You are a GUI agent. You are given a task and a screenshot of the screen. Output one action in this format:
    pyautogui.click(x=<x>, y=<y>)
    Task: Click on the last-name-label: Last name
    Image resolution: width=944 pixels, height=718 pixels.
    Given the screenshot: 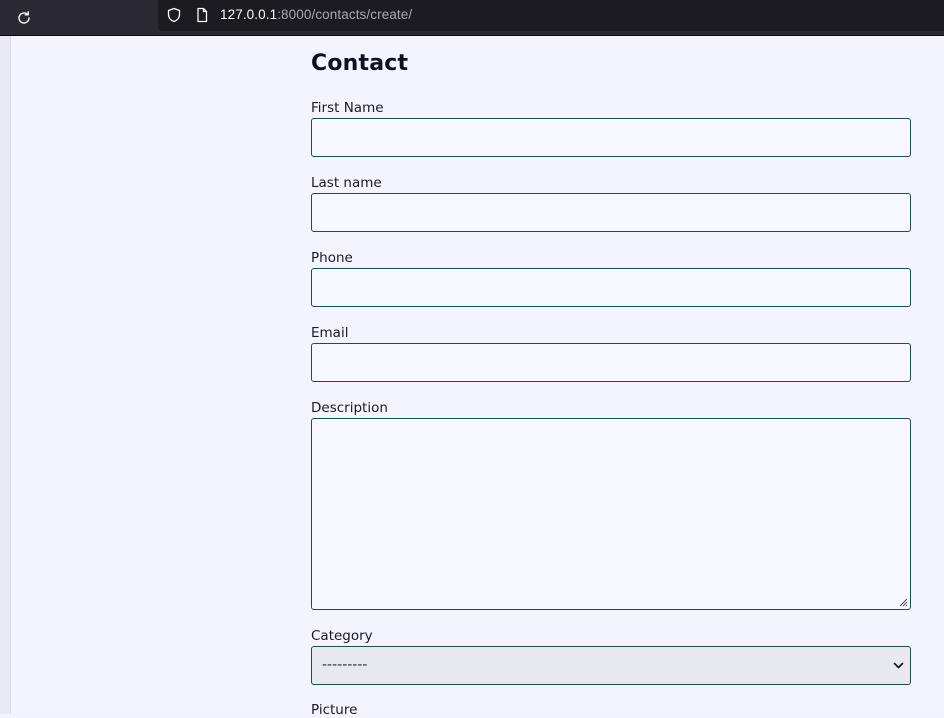 What is the action you would take?
    pyautogui.click(x=346, y=183)
    